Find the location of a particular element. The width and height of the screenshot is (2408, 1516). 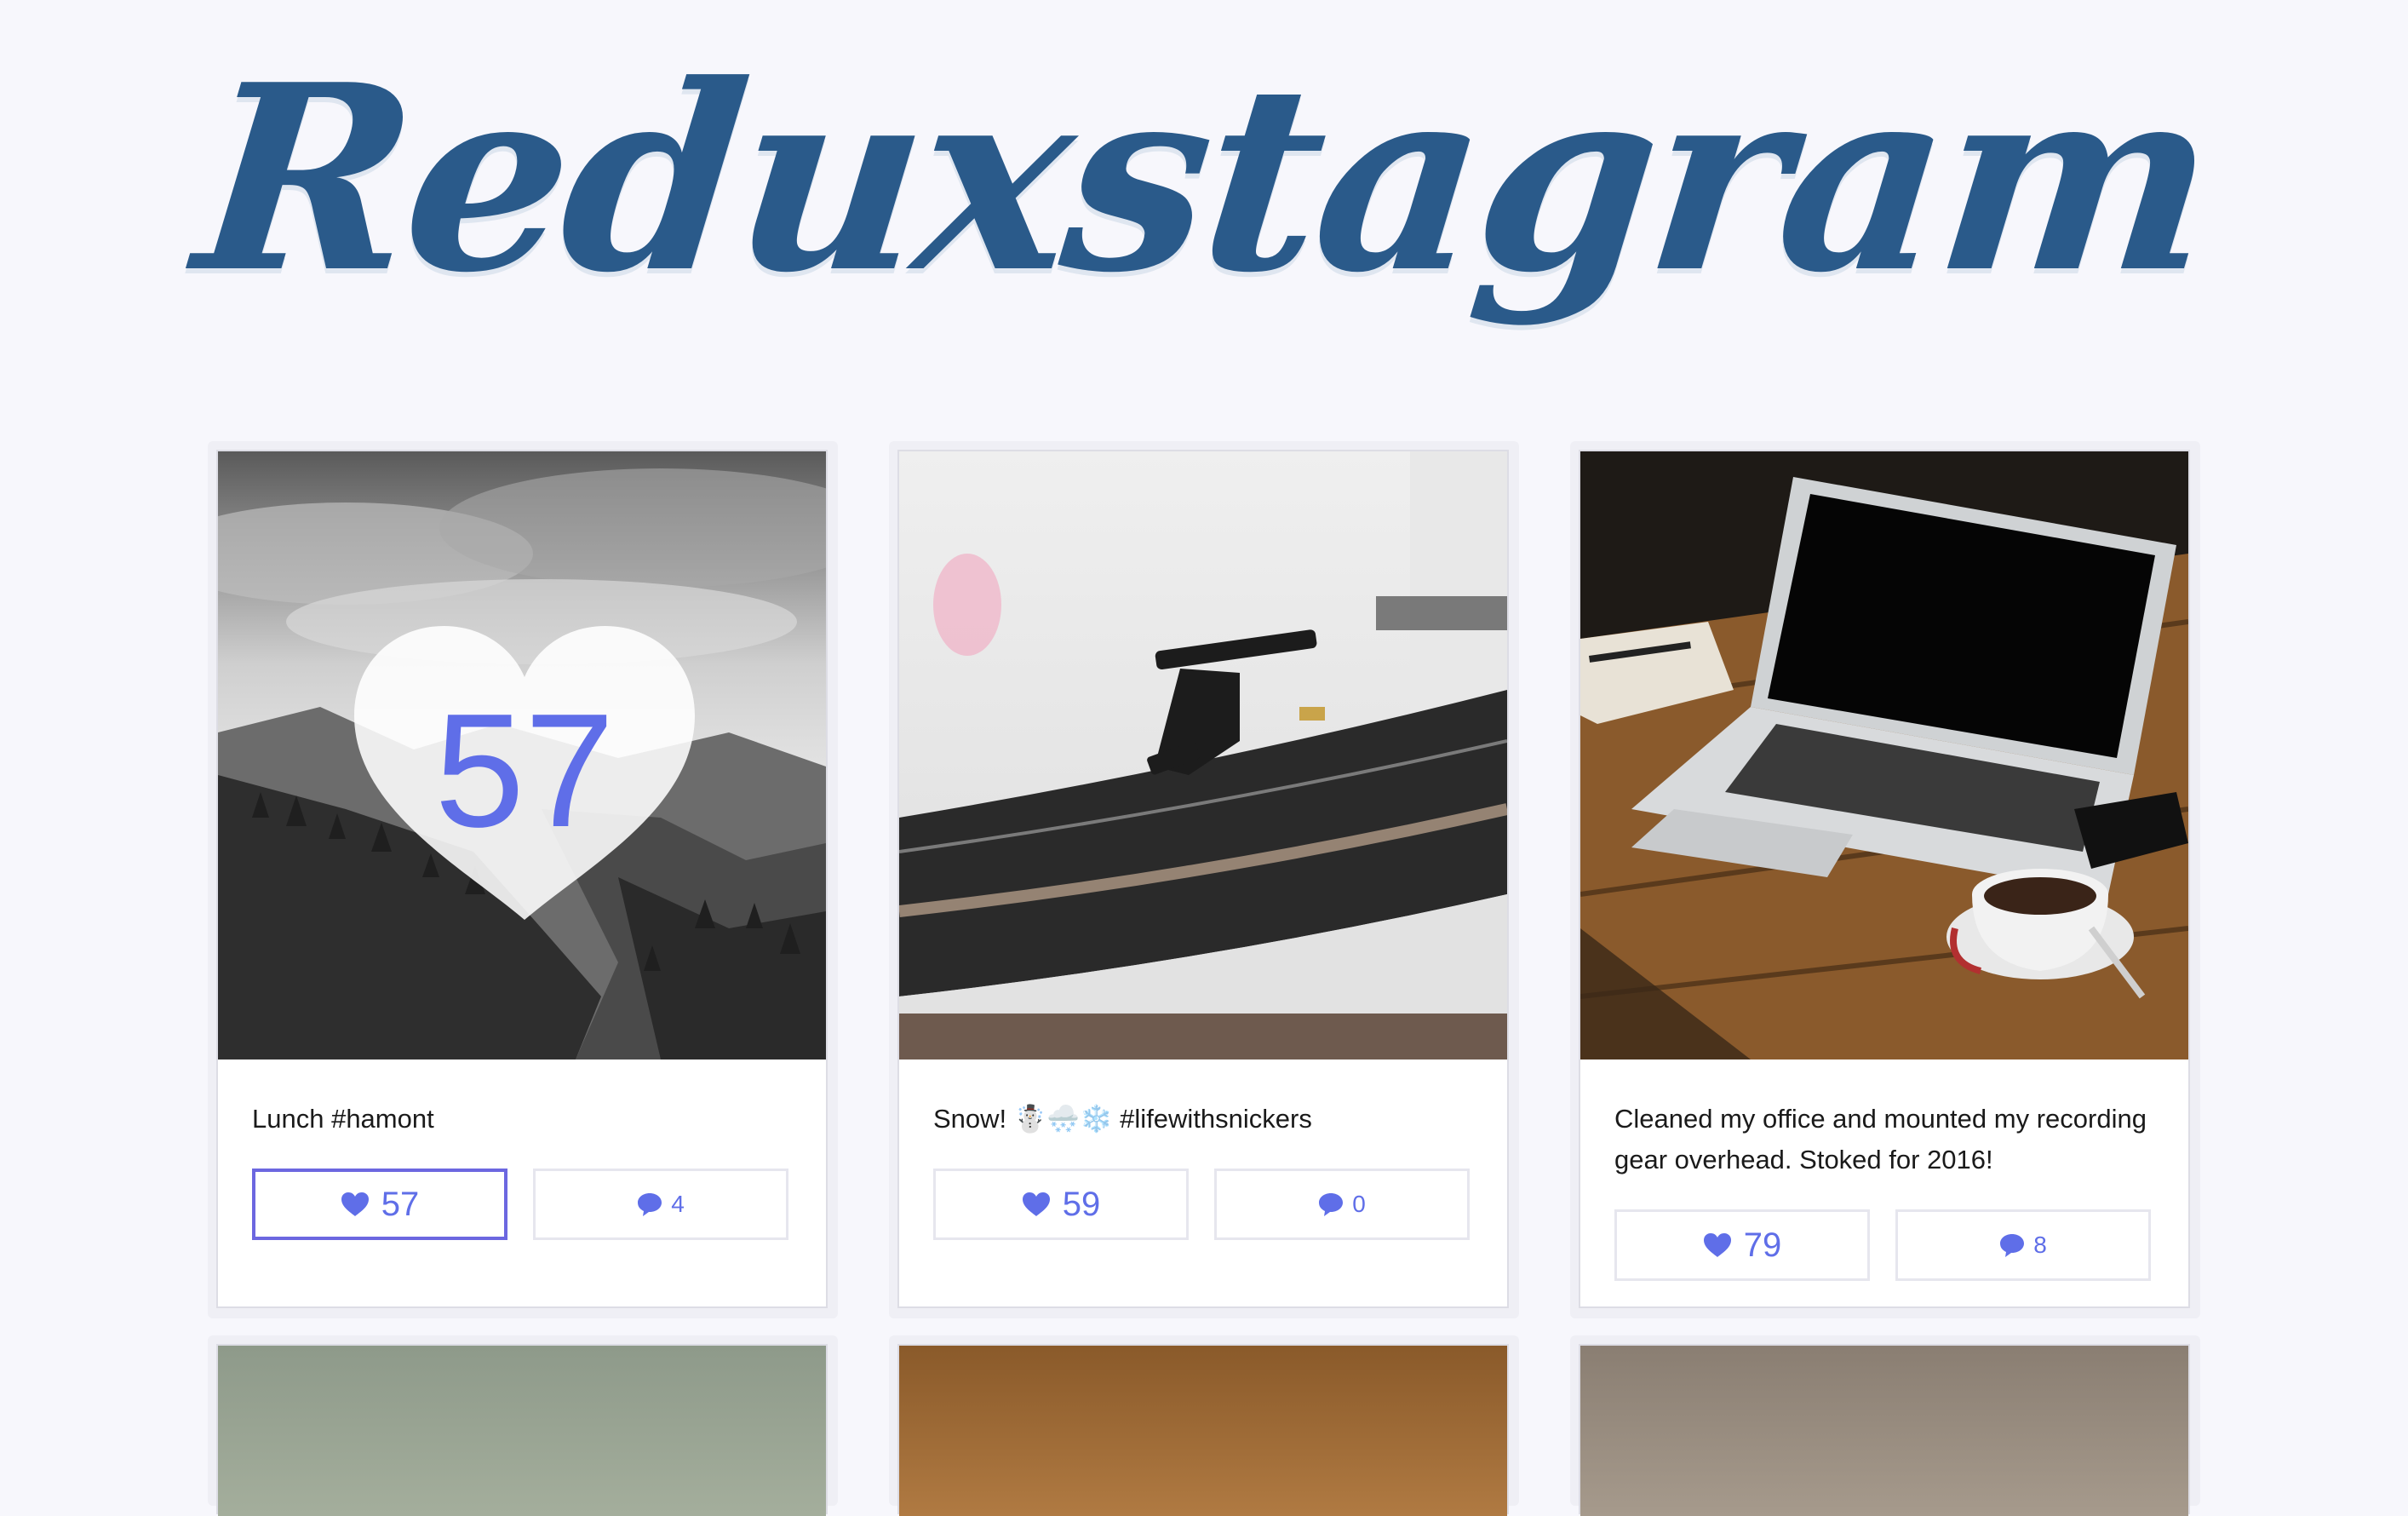

like-overlay-heart: 57 is located at coordinates (524, 775).